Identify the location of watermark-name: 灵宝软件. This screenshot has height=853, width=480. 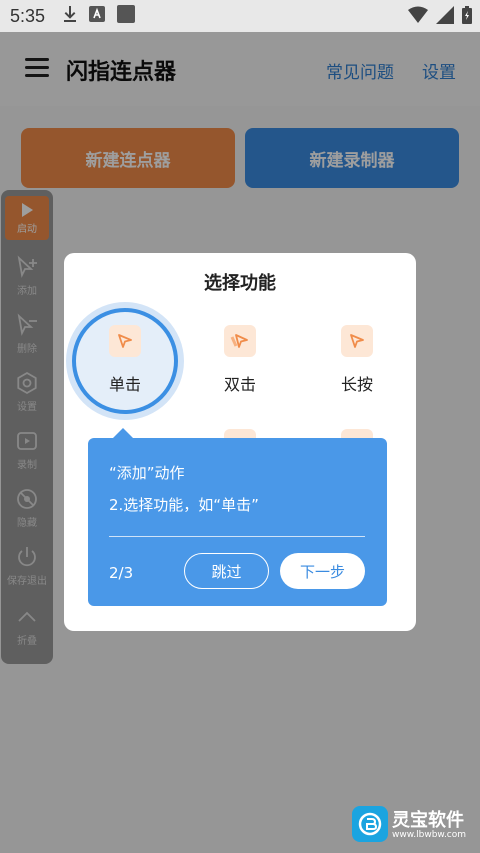
(428, 820).